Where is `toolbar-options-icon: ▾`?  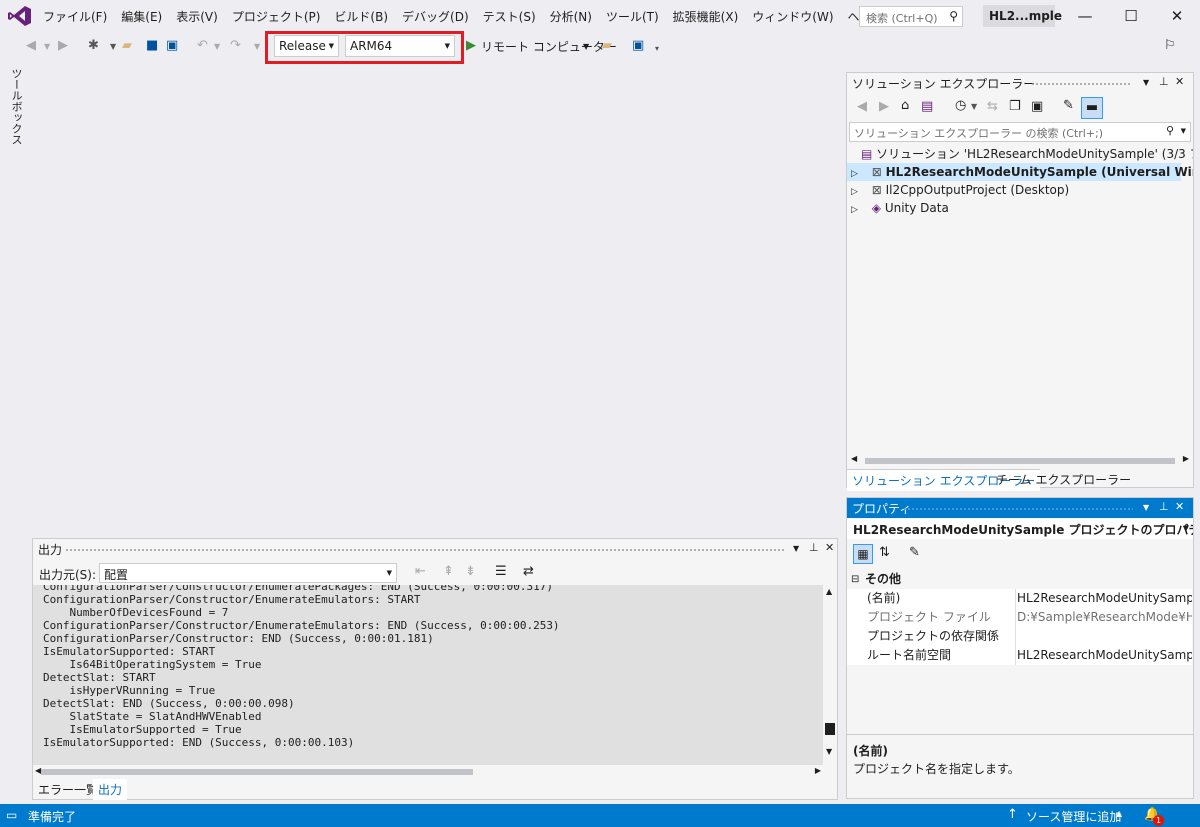 toolbar-options-icon: ▾ is located at coordinates (657, 48).